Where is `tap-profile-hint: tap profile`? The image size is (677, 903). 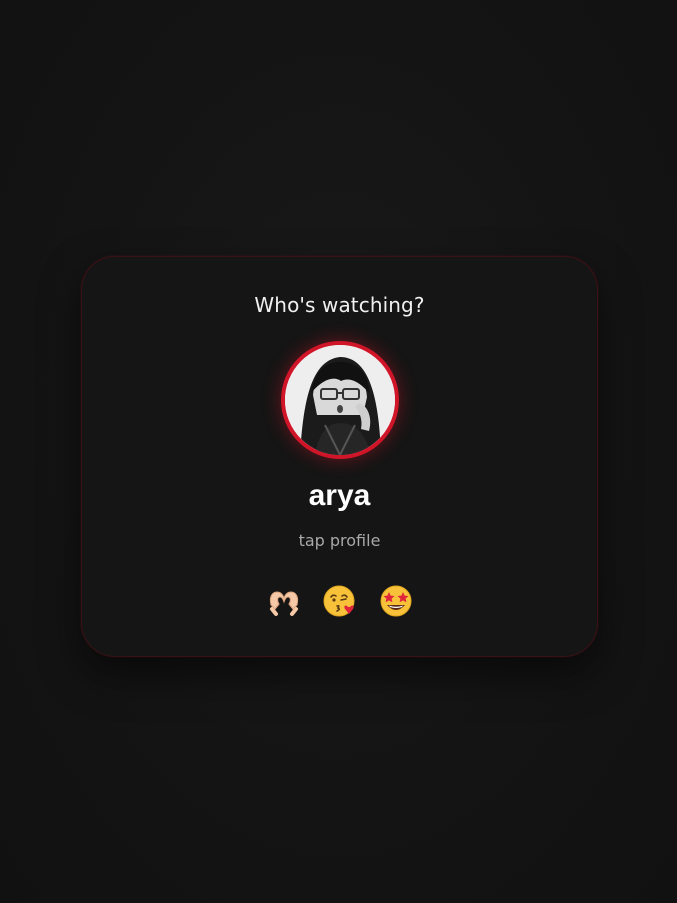 tap-profile-hint: tap profile is located at coordinates (339, 540).